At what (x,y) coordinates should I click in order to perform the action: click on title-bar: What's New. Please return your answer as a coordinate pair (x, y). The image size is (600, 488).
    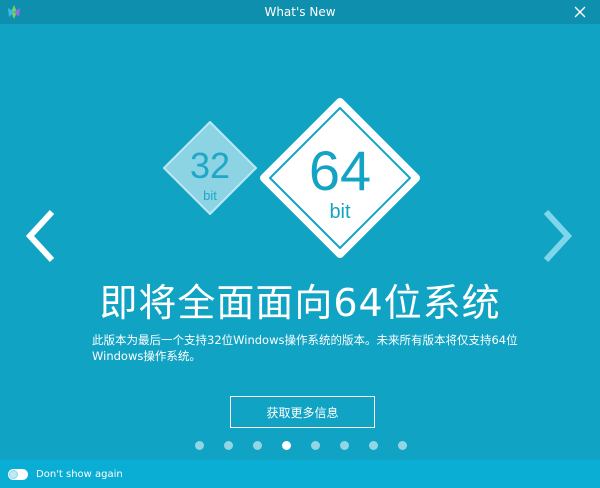
    Looking at the image, I should click on (300, 12).